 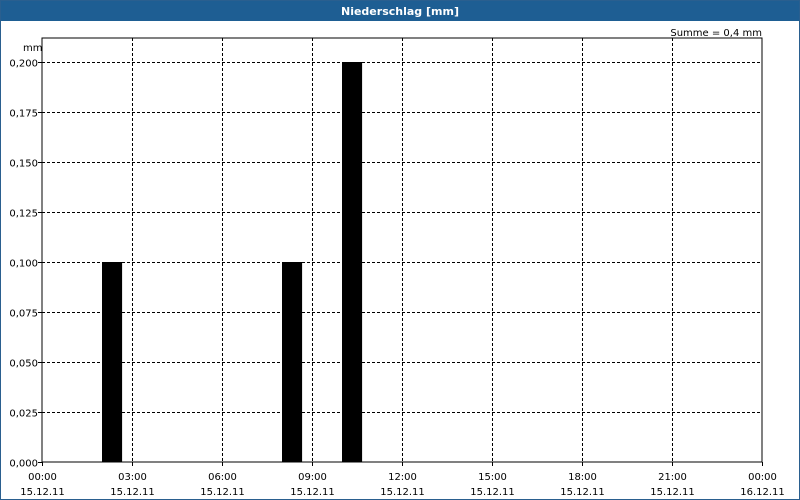 I want to click on x-tick-time-label: 06:00, so click(x=222, y=477).